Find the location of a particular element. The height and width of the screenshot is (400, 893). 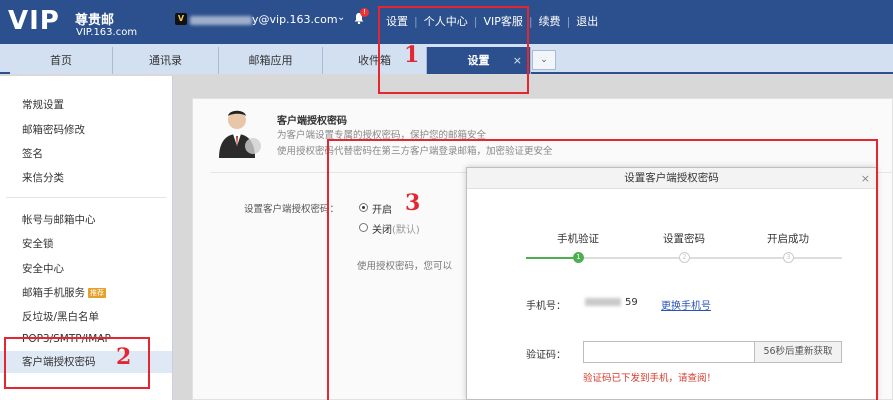

bell-icon: ! is located at coordinates (361, 16).